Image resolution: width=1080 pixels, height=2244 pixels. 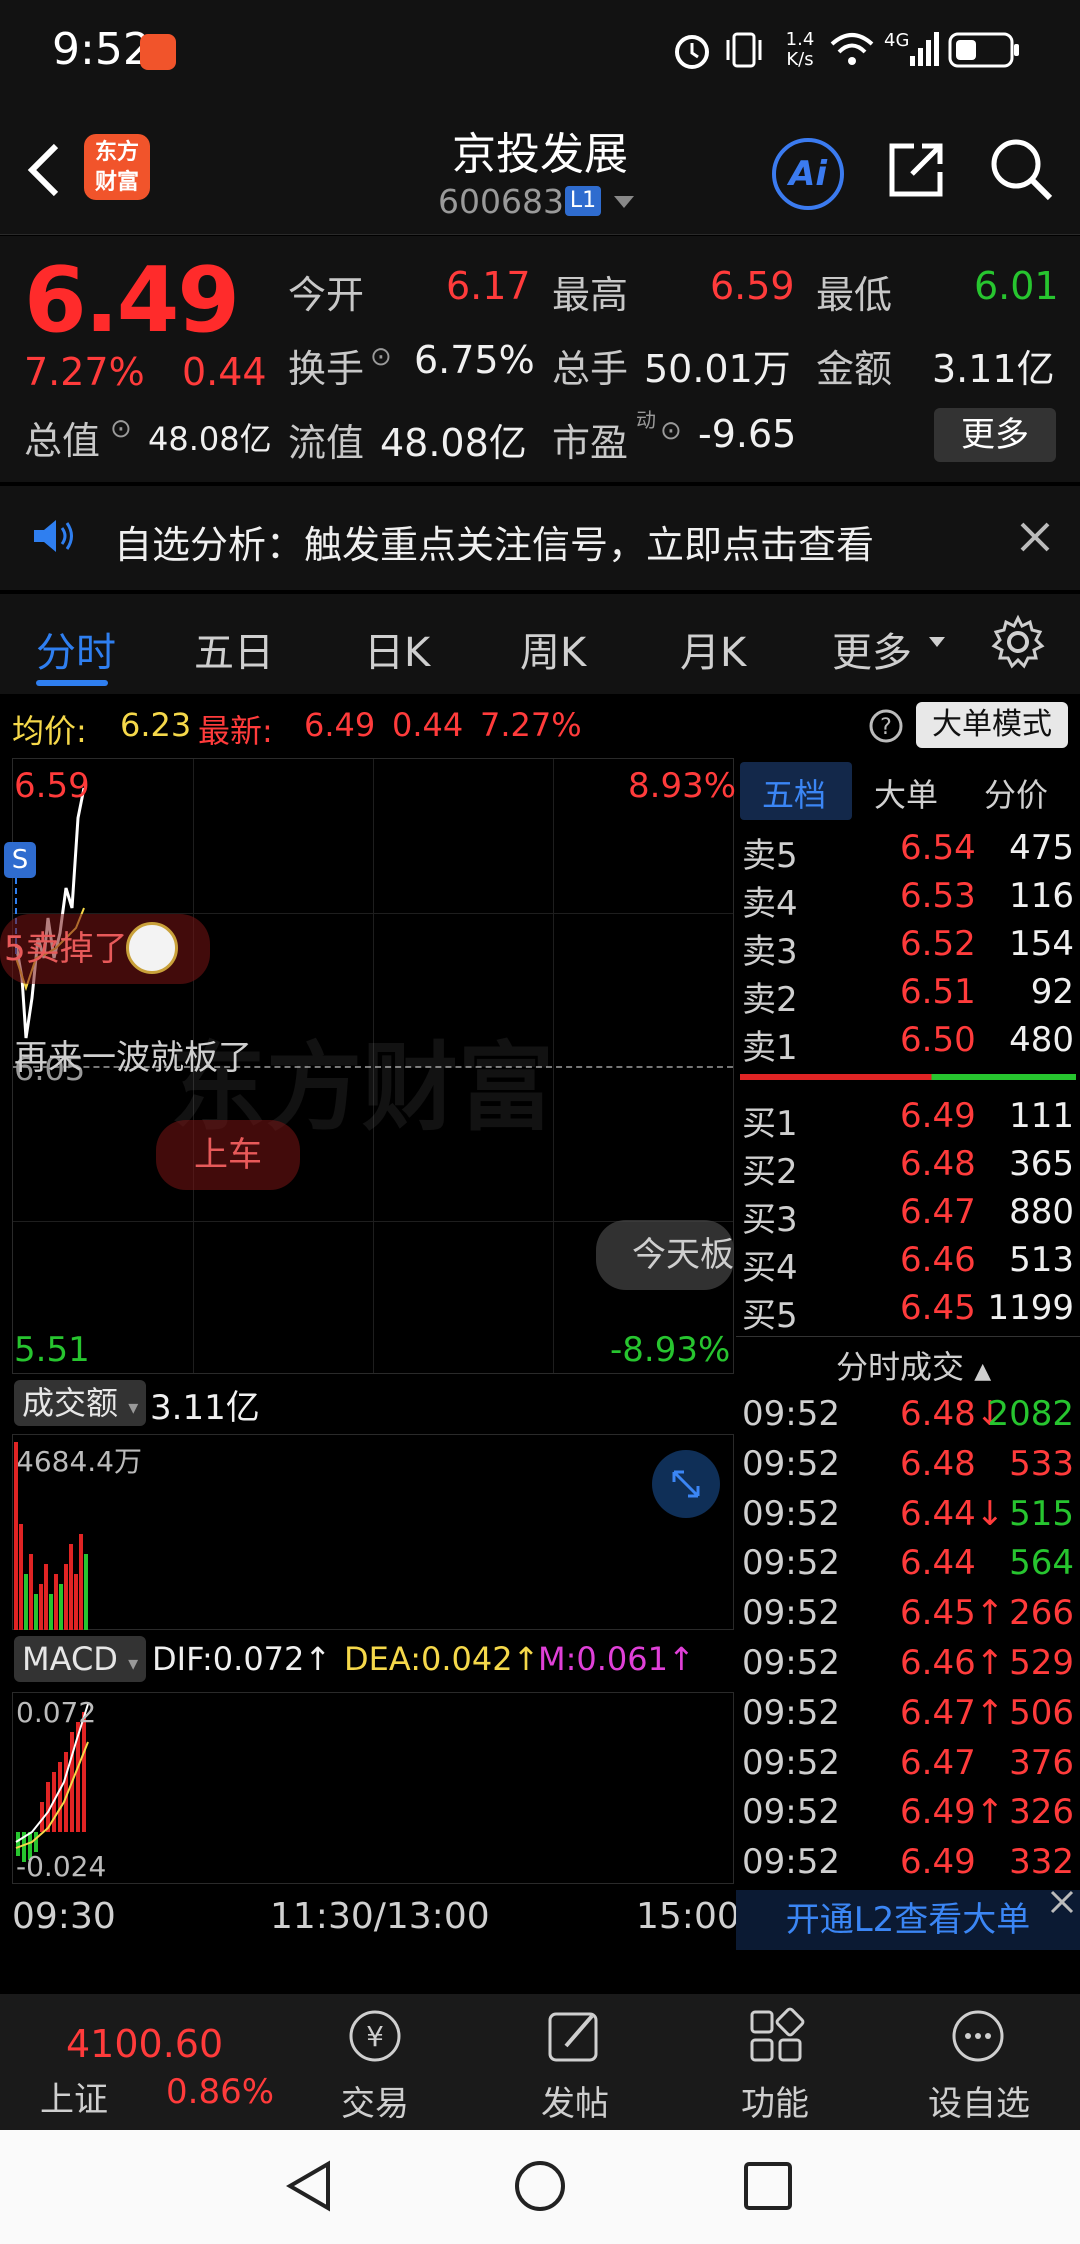 What do you see at coordinates (575, 2100) in the screenshot?
I see `nav-post: 发帖` at bounding box center [575, 2100].